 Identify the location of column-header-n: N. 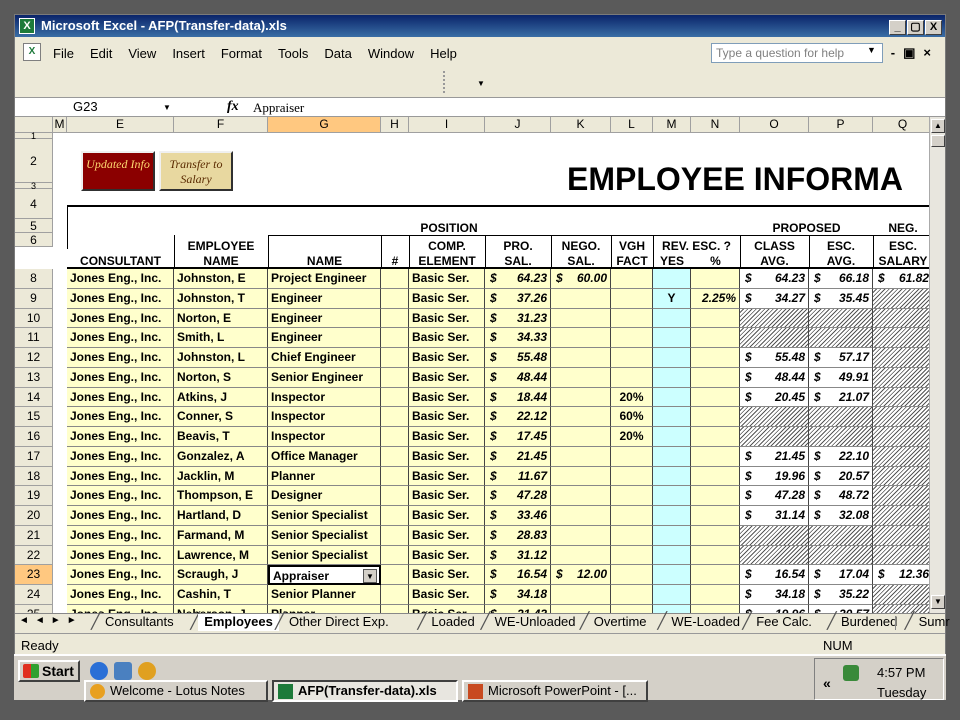
(715, 125).